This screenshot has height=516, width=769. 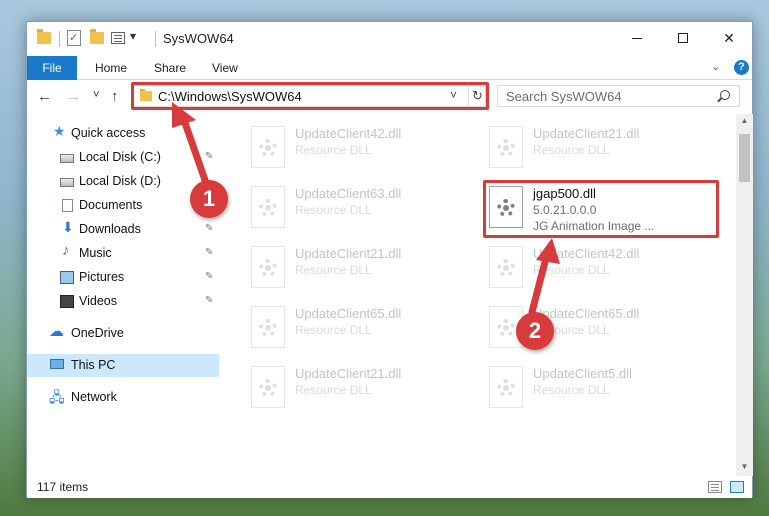 I want to click on onedrive-icon: ☁, so click(x=56, y=331).